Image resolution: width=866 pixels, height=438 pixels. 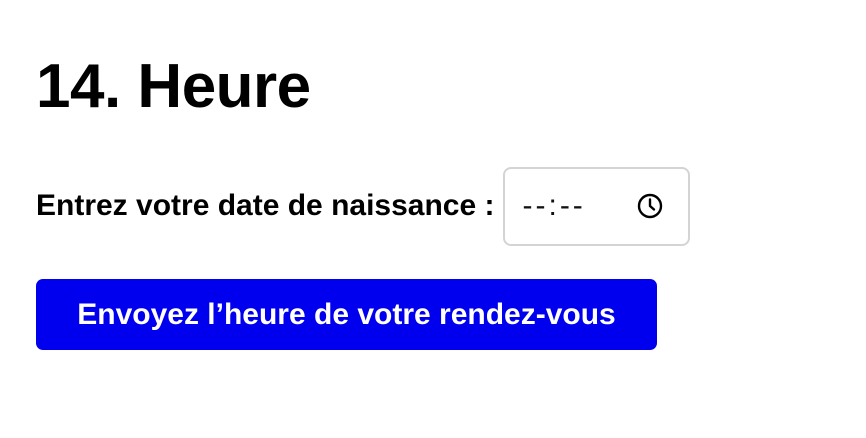 What do you see at coordinates (579, 206) in the screenshot?
I see `time-input-value: --:--` at bounding box center [579, 206].